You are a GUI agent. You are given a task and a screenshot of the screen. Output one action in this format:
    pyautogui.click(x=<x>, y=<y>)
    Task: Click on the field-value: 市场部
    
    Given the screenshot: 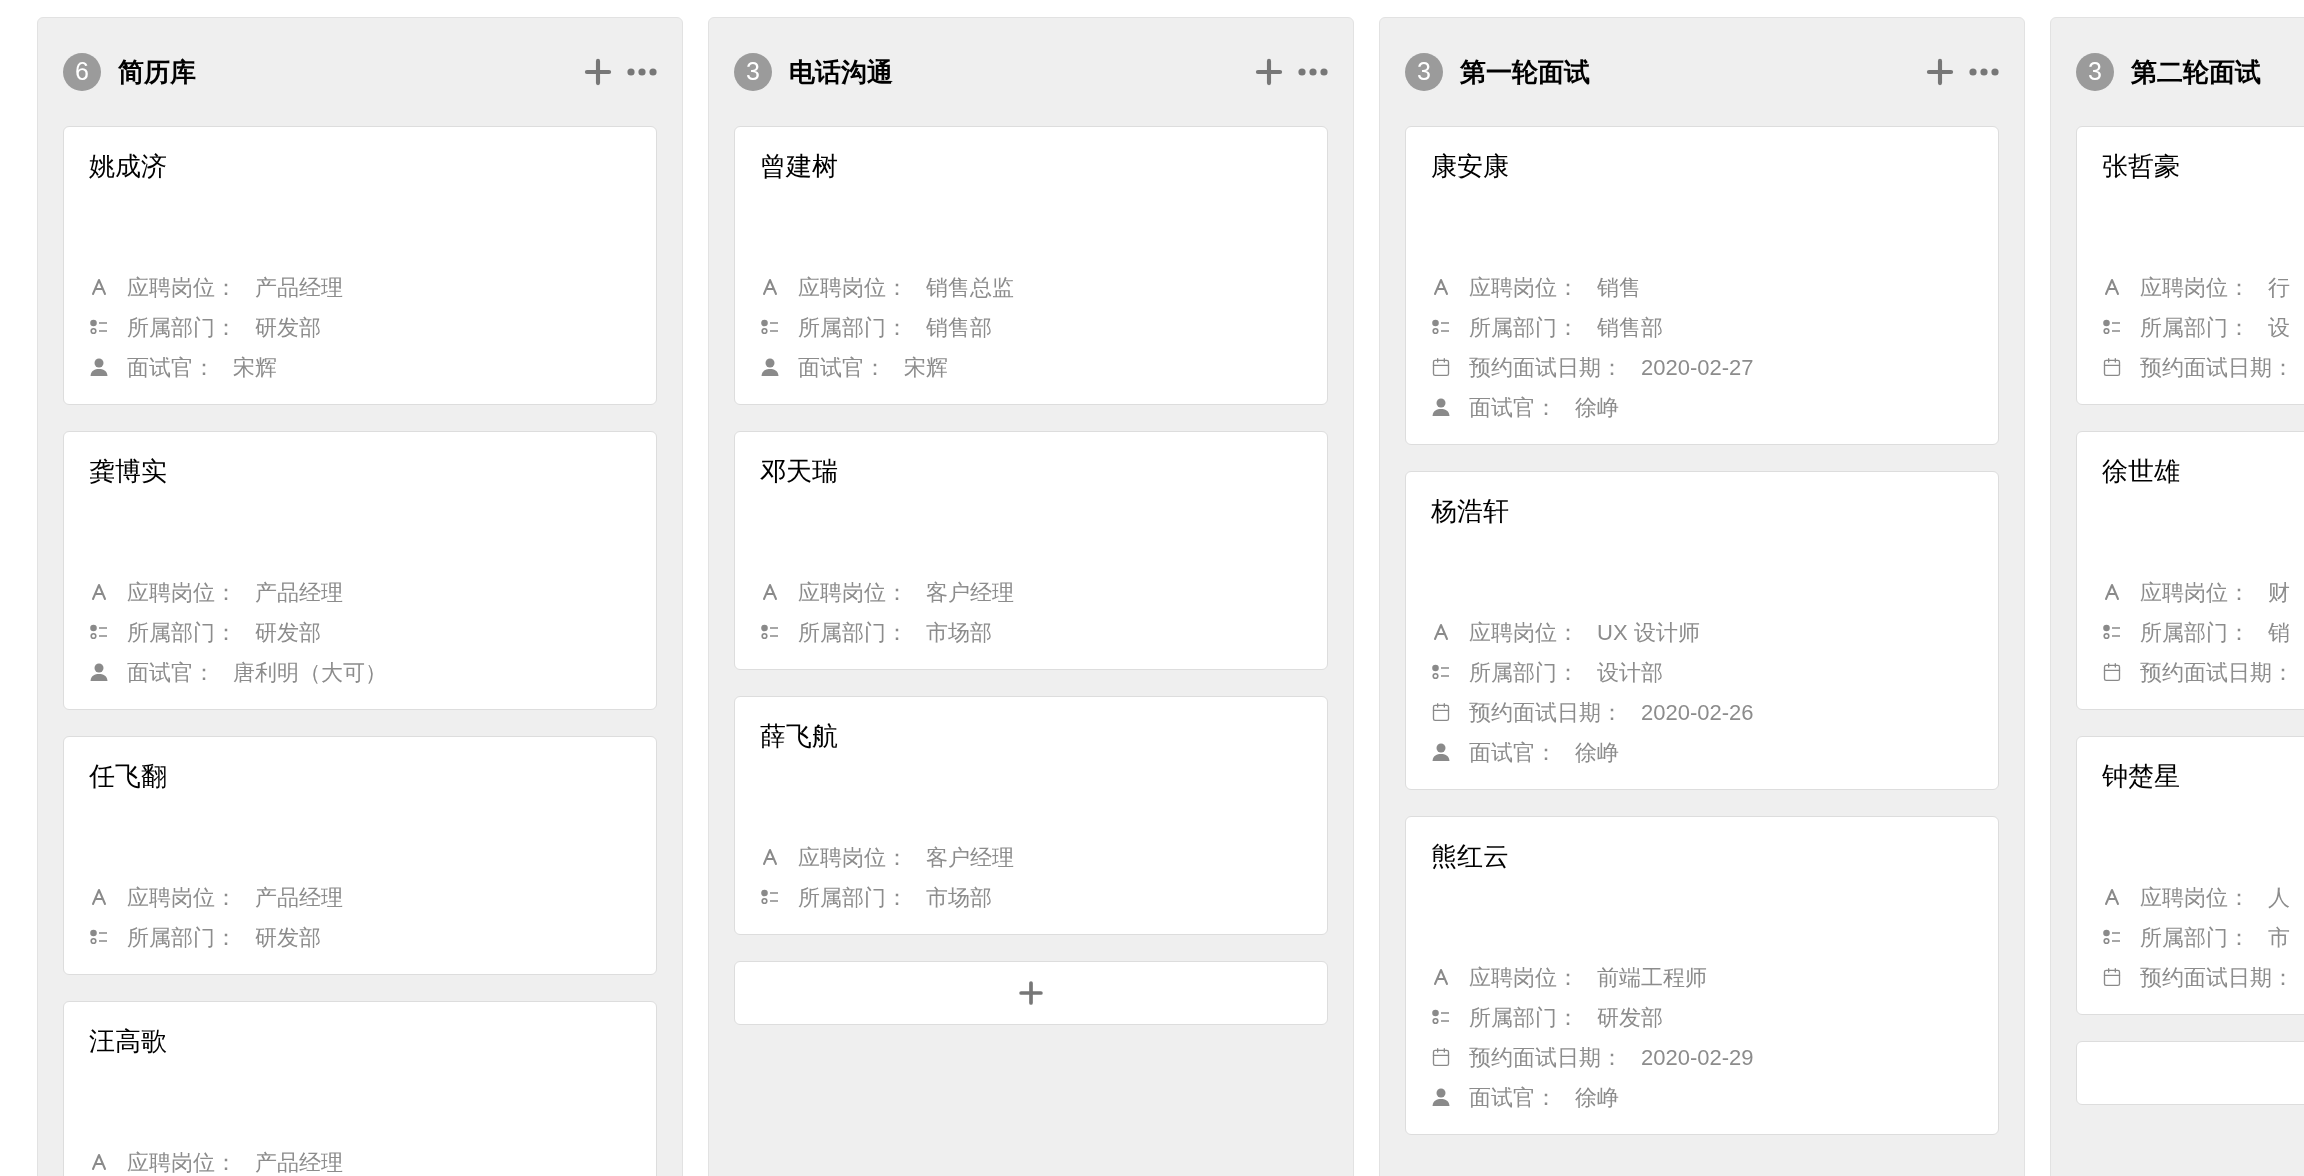 What is the action you would take?
    pyautogui.click(x=959, y=897)
    